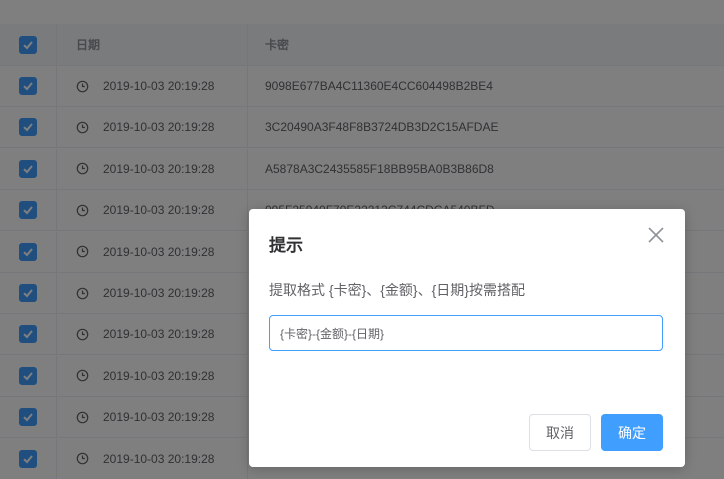 This screenshot has height=479, width=724. What do you see at coordinates (286, 245) in the screenshot?
I see `dialog-title: 提示` at bounding box center [286, 245].